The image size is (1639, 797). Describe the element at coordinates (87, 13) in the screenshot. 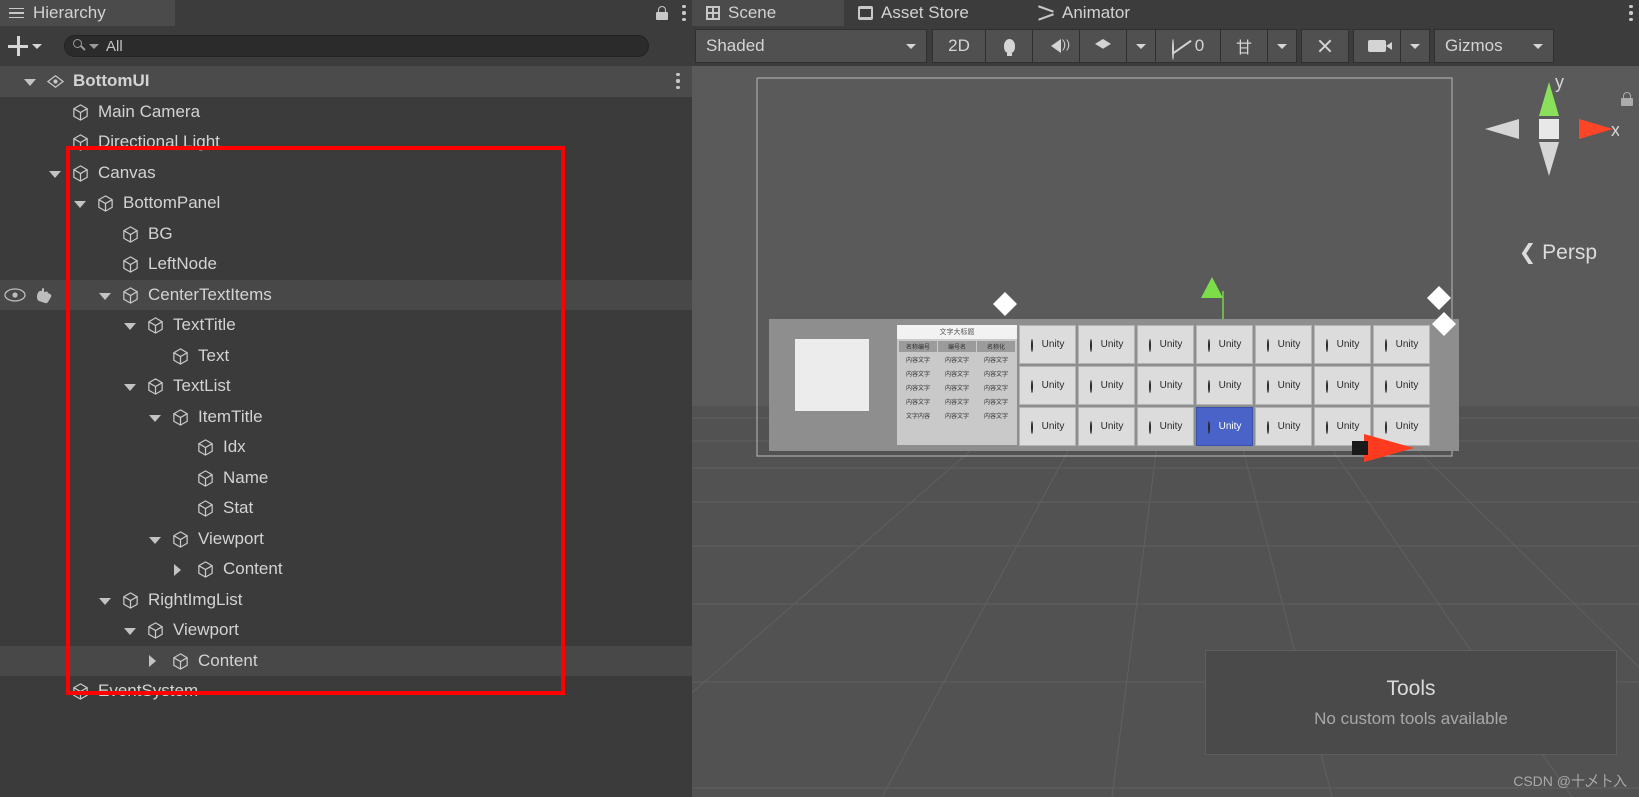

I see `tab-hierarchy: Hierarchy` at that location.